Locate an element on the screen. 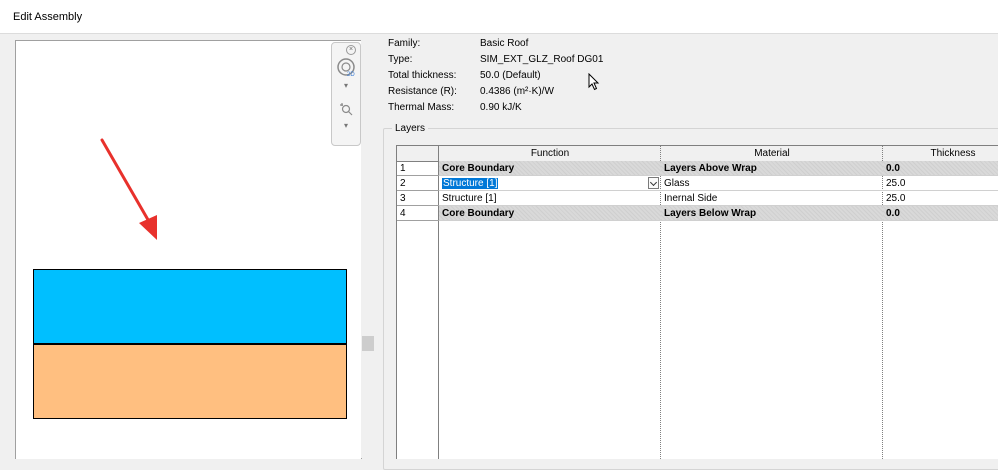 The height and width of the screenshot is (470, 998). close-icon: × is located at coordinates (351, 50).